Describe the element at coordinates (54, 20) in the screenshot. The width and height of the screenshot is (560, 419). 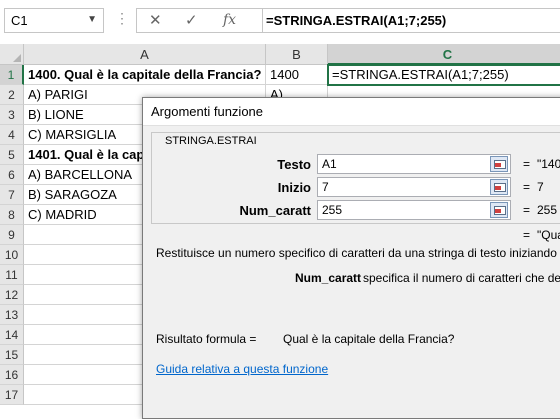
I see `name-box: C1 ▼` at that location.